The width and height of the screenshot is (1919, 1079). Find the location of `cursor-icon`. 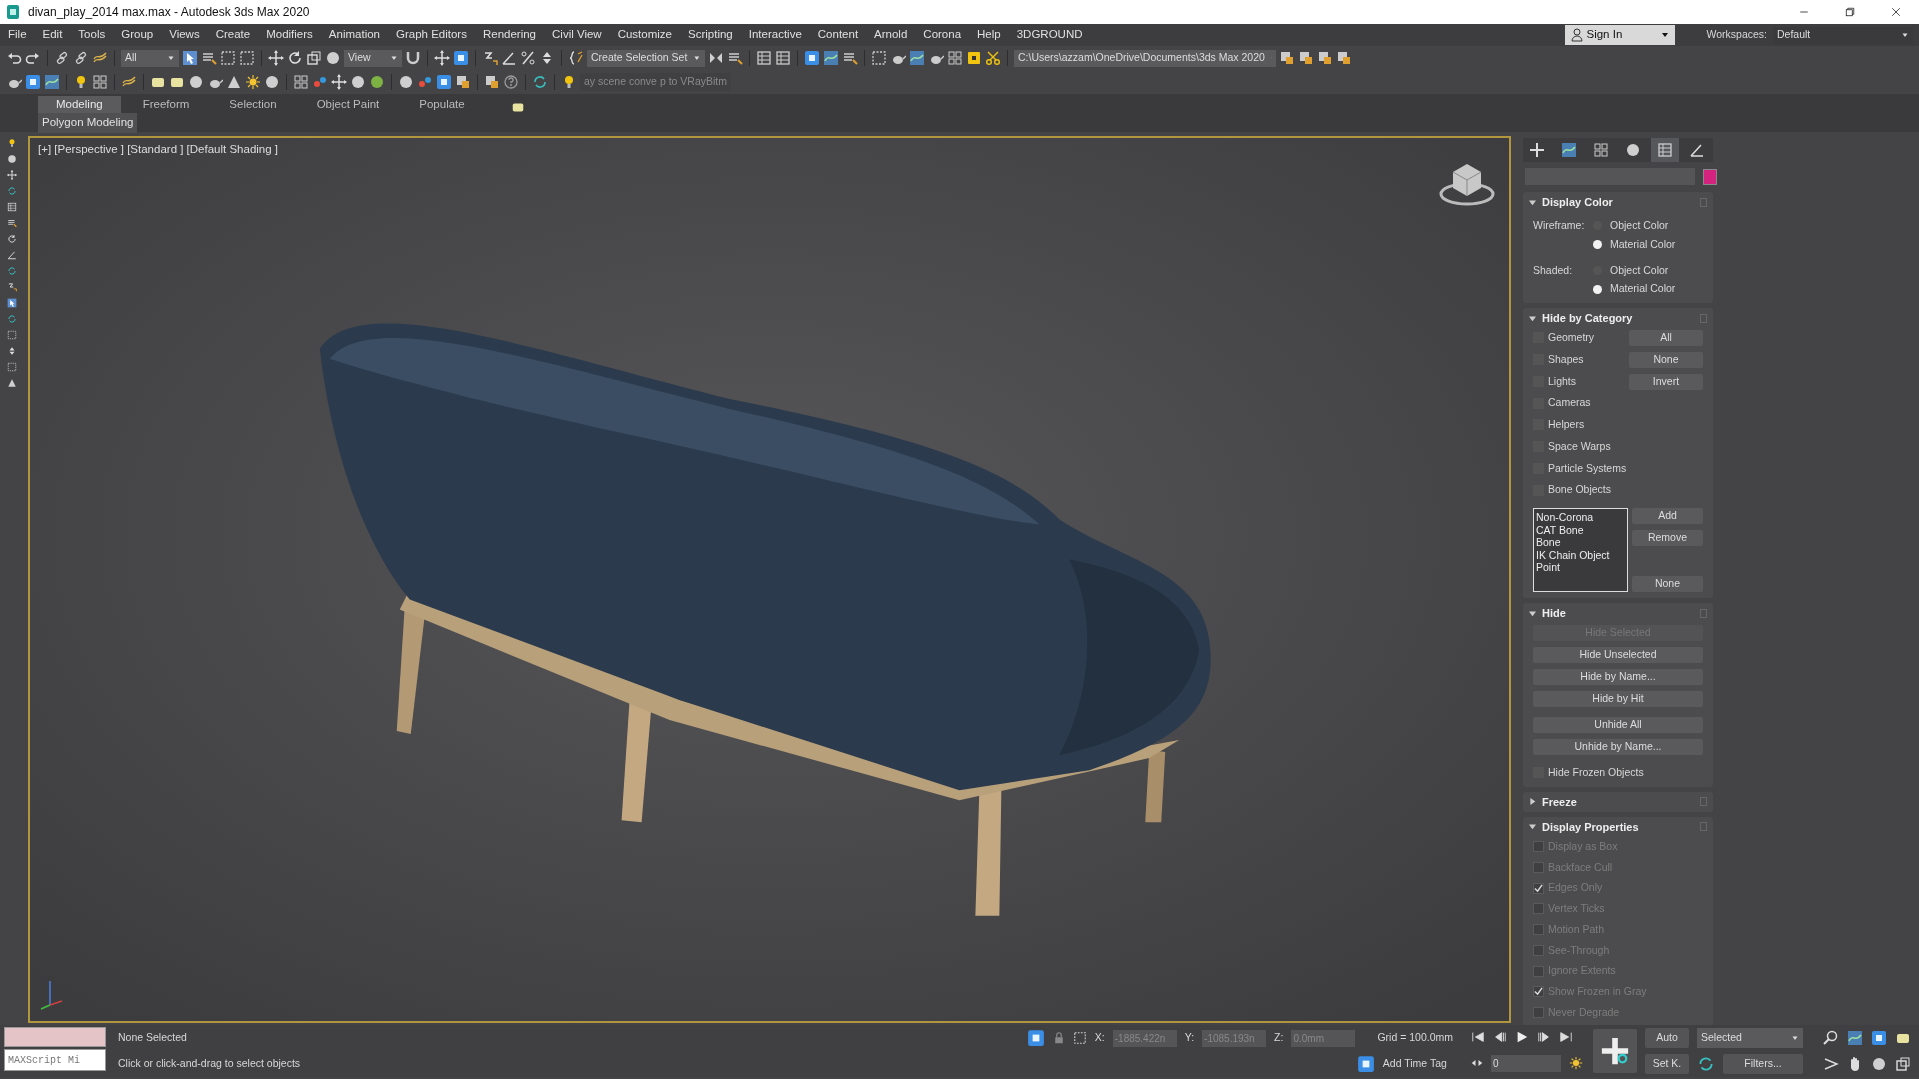

cursor-icon is located at coordinates (12, 303).